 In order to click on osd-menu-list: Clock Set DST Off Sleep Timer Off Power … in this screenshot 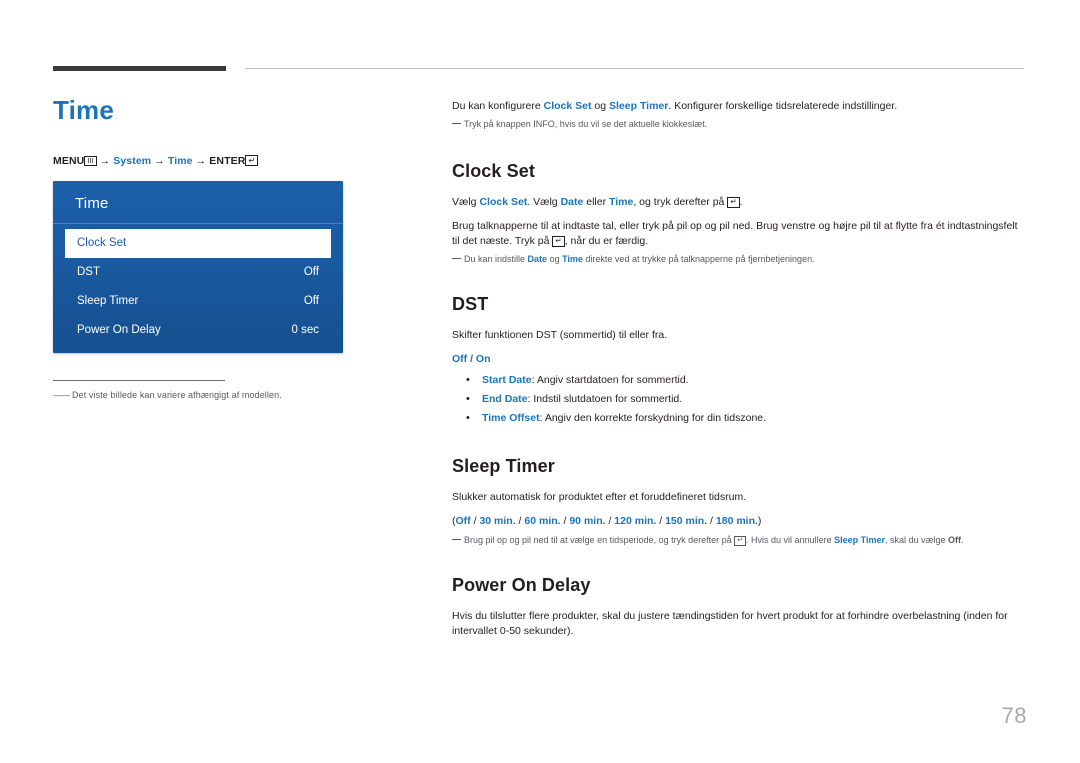, I will do `click(198, 285)`.